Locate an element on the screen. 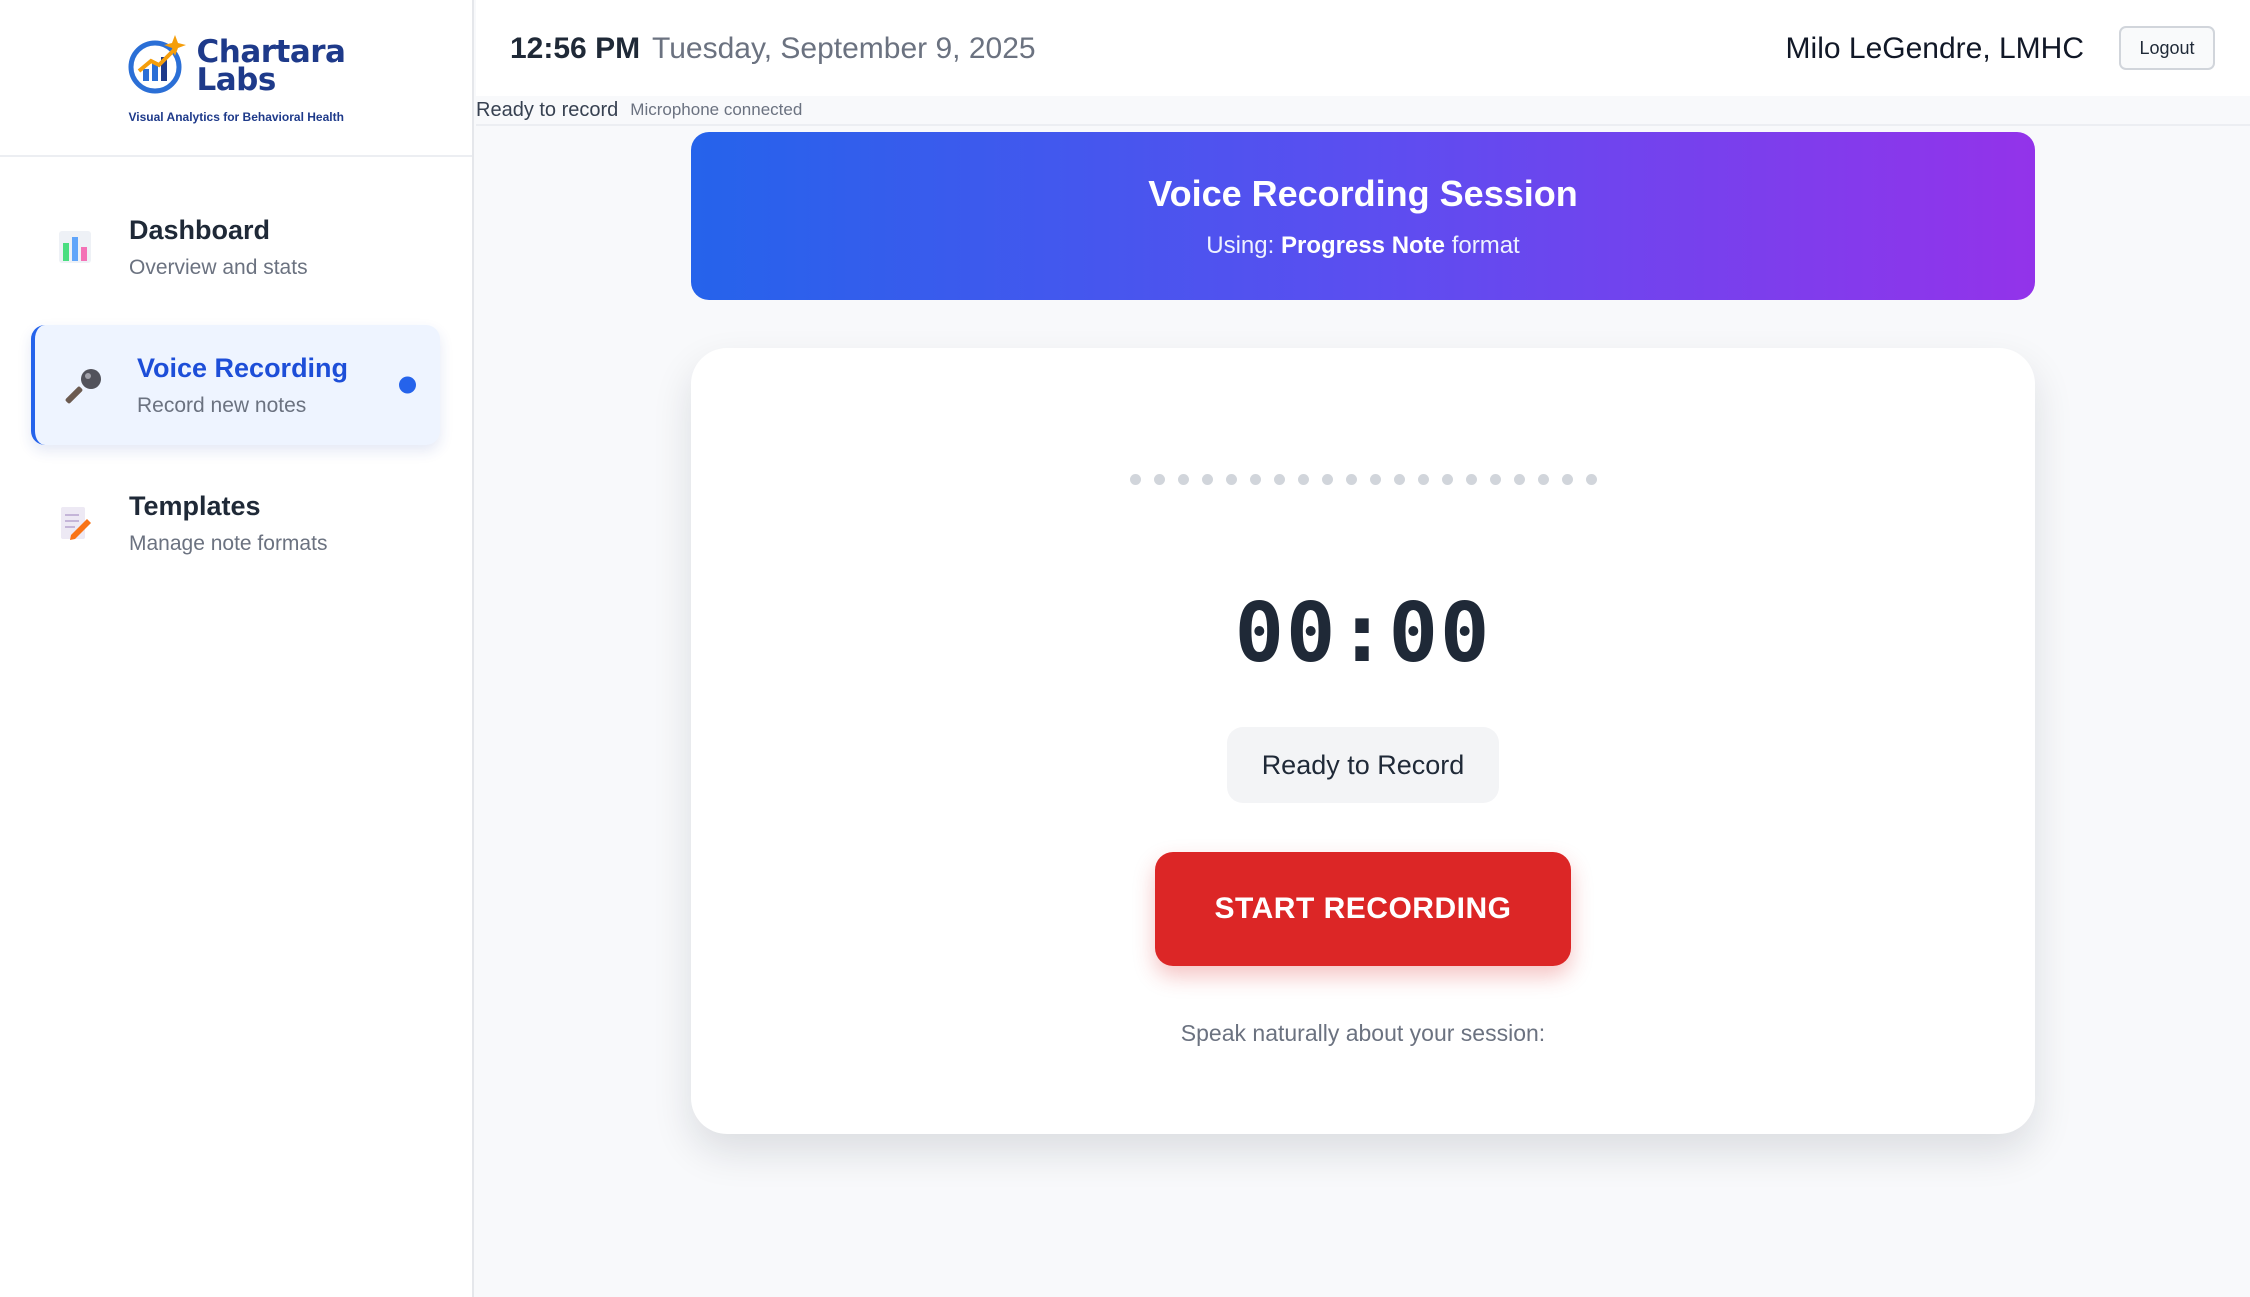 The width and height of the screenshot is (2250, 1297). start-recording-button: START RECORDING is located at coordinates (1363, 909).